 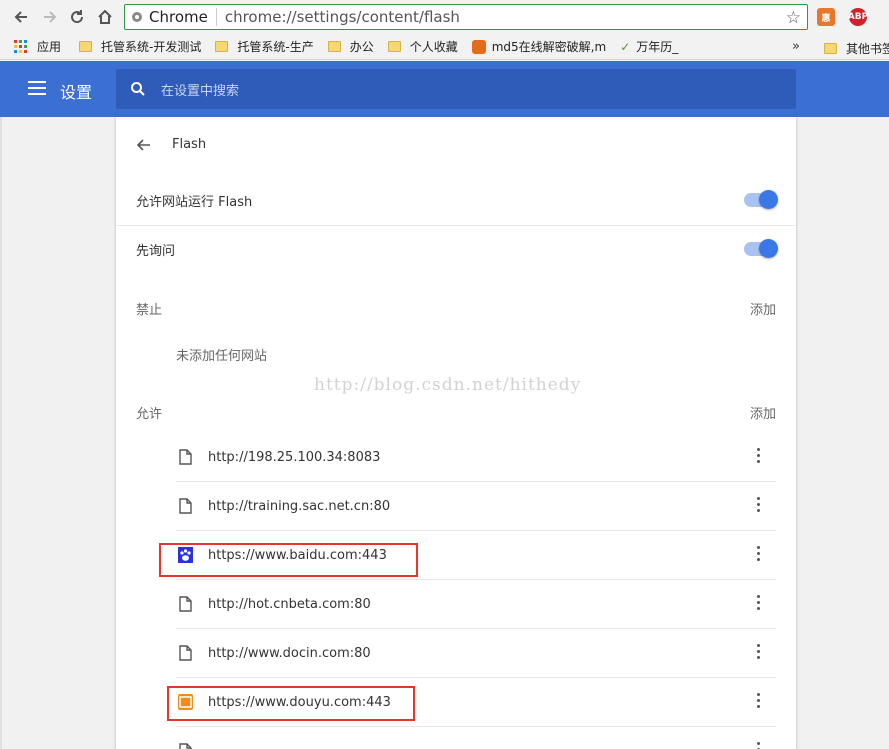 I want to click on adblock-icon: ABP, so click(x=858, y=17).